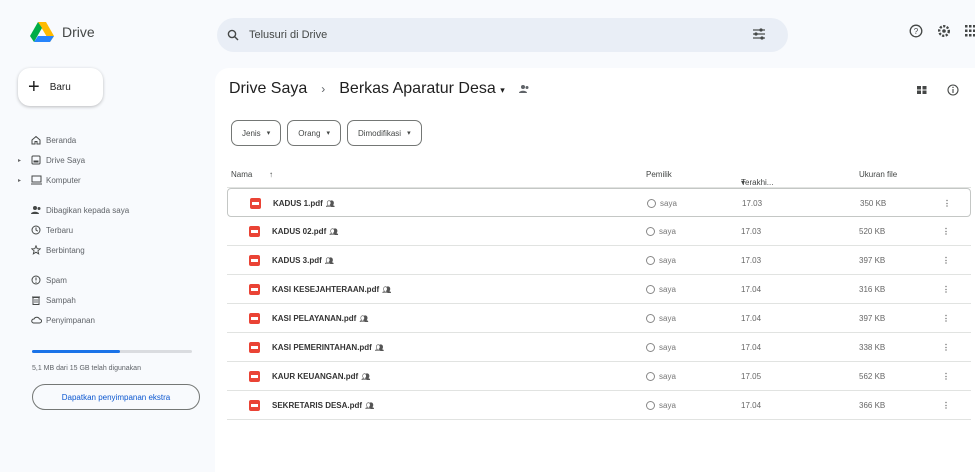  I want to click on table-row: KADUS 02.pdf 👥︎ saya 17.03 520 KB ⋮, so click(599, 231).